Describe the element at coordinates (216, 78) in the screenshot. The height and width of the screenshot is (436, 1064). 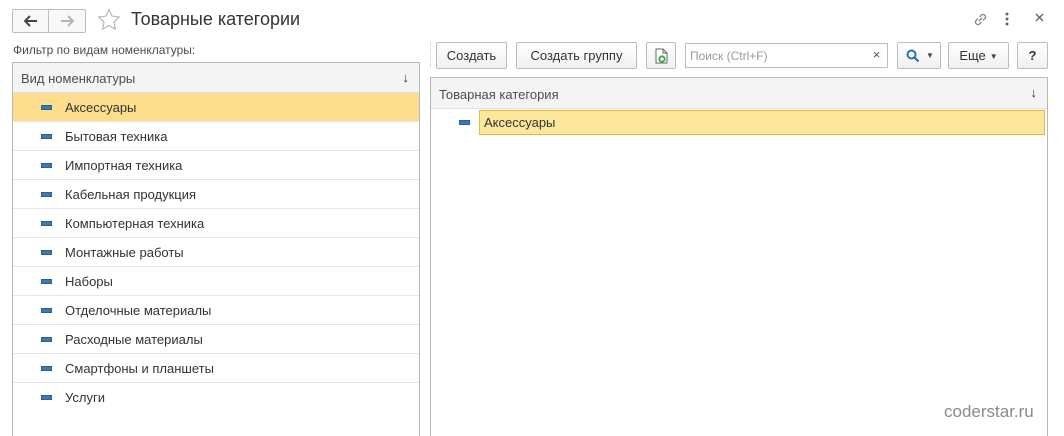
I see `table-header: Вид номенклатуры ↓` at that location.